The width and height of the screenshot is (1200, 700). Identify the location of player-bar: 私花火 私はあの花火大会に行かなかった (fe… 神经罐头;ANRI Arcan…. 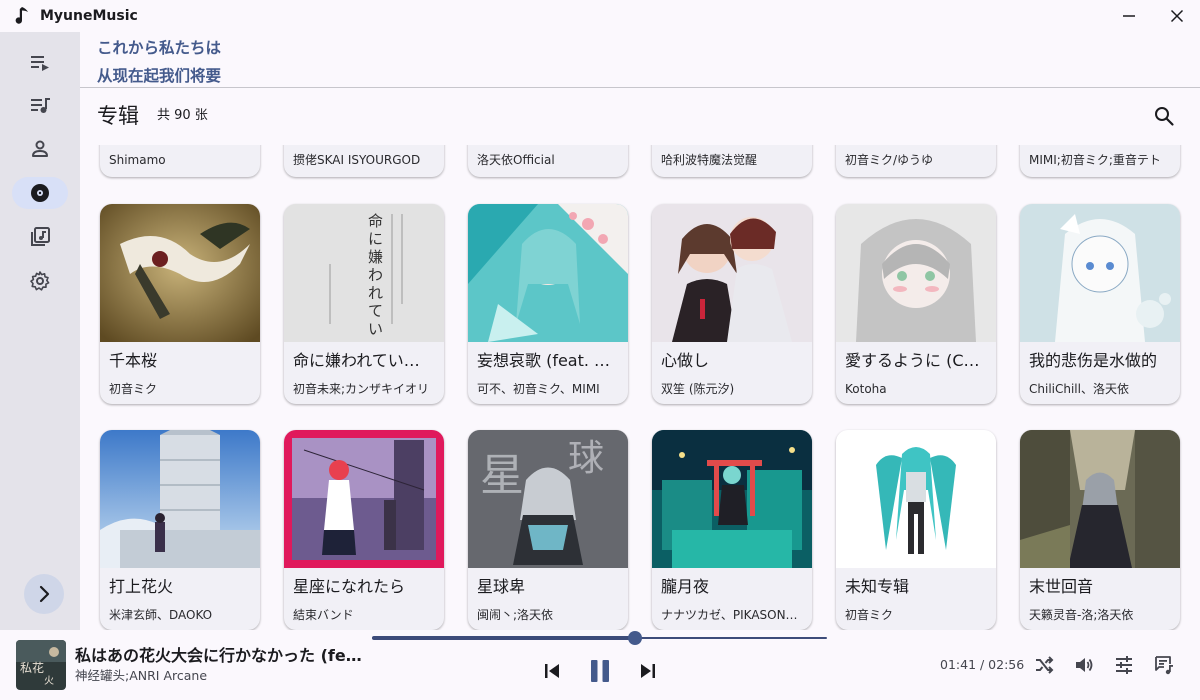
(600, 665).